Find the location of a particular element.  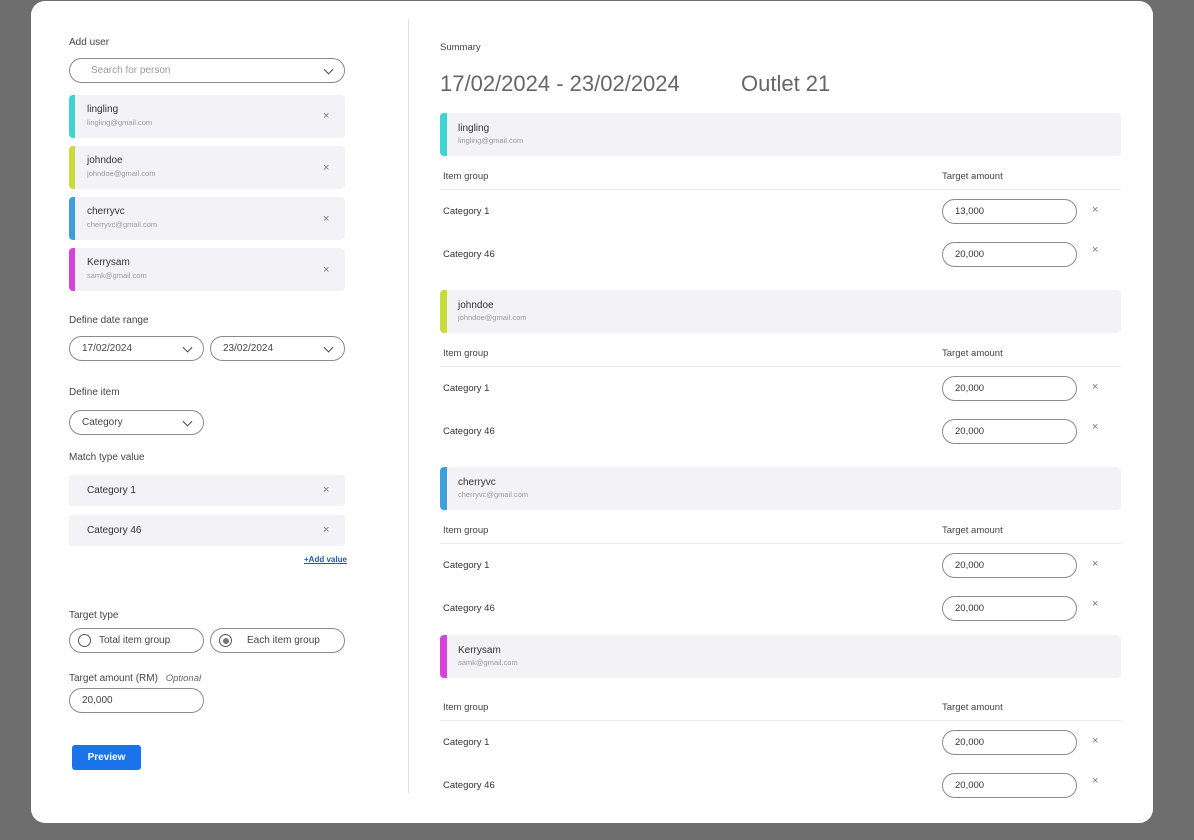

target-type-each-label: Each item group is located at coordinates (283, 640).